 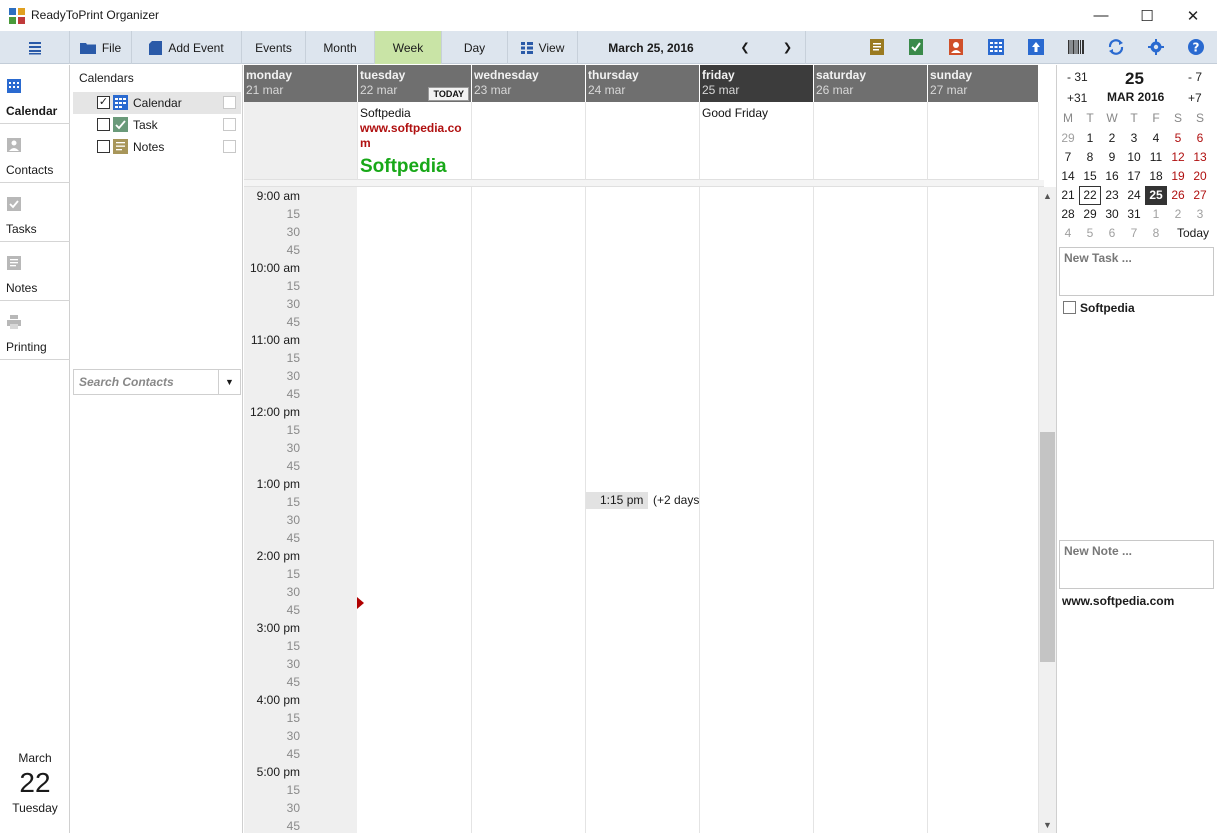 What do you see at coordinates (788, 47) in the screenshot?
I see `next-period-button: ❯` at bounding box center [788, 47].